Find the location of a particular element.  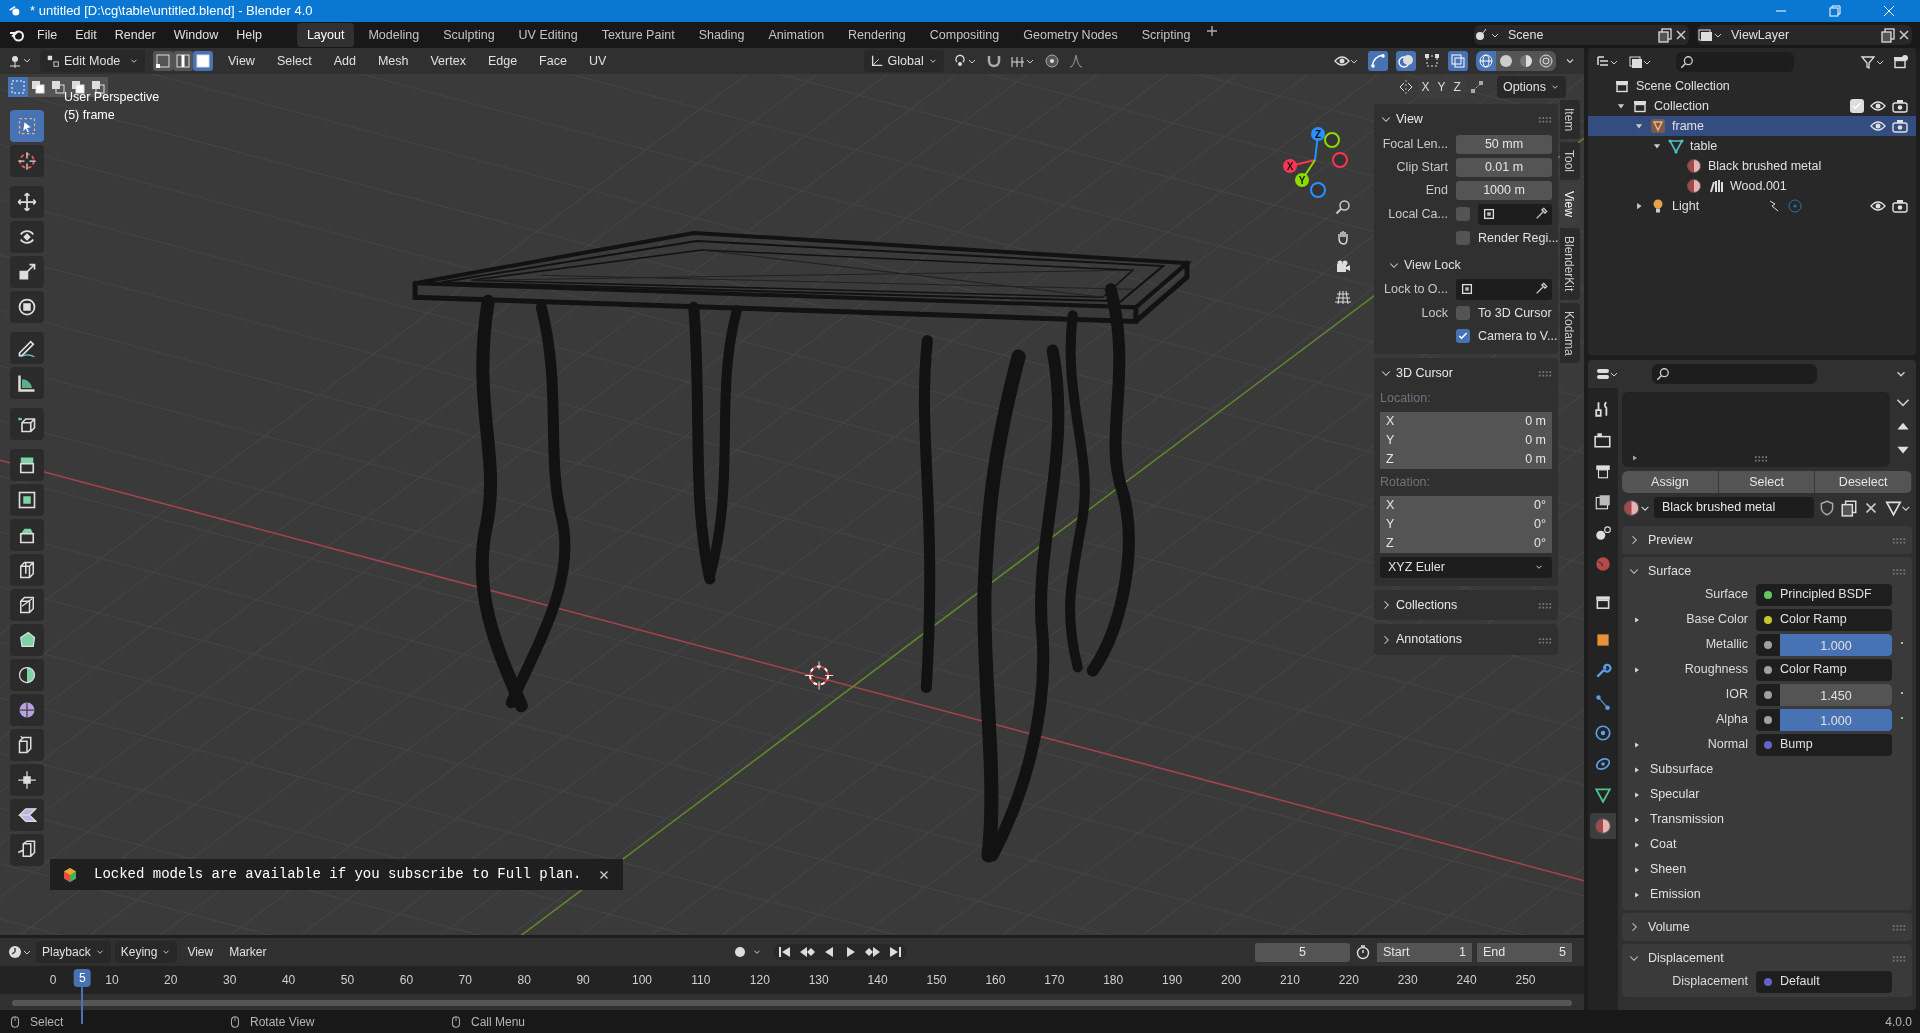

frame-number: 70 is located at coordinates (465, 980).